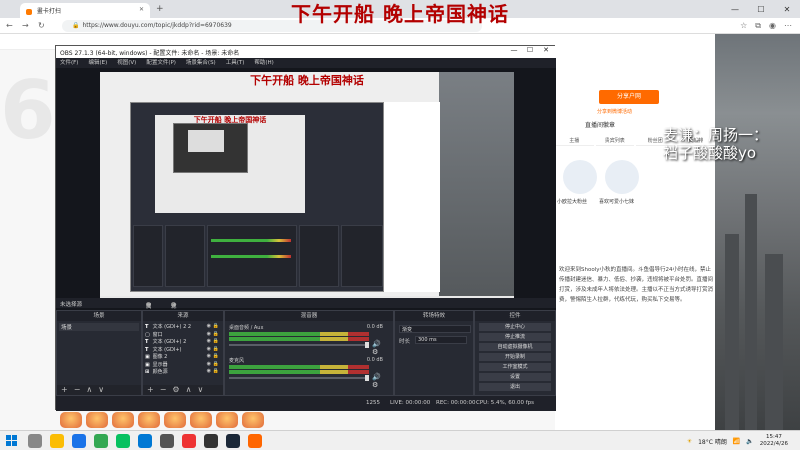 The width and height of the screenshot is (800, 450). Describe the element at coordinates (515, 327) in the screenshot. I see `control-button: 停止中心` at that location.